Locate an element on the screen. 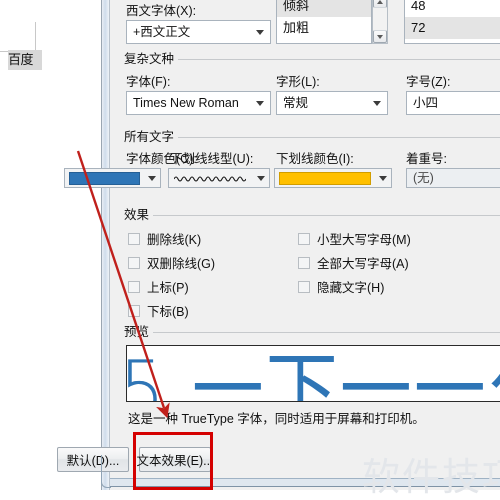 This screenshot has width=500, height=500. cs-style-value: 常规 is located at coordinates (296, 103).